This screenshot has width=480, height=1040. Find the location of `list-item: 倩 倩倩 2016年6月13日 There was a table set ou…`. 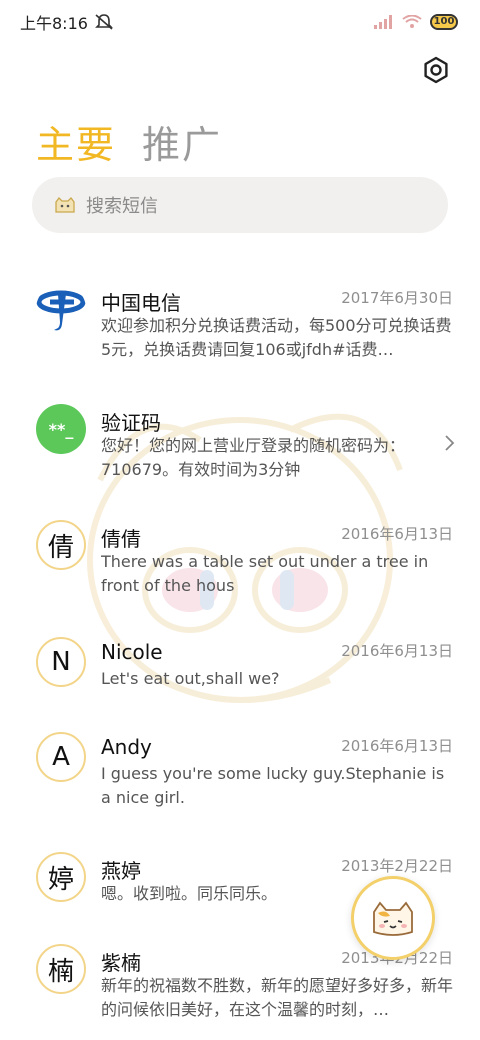

list-item: 倩 倩倩 2016年6月13日 There was a table set ou… is located at coordinates (240, 570).